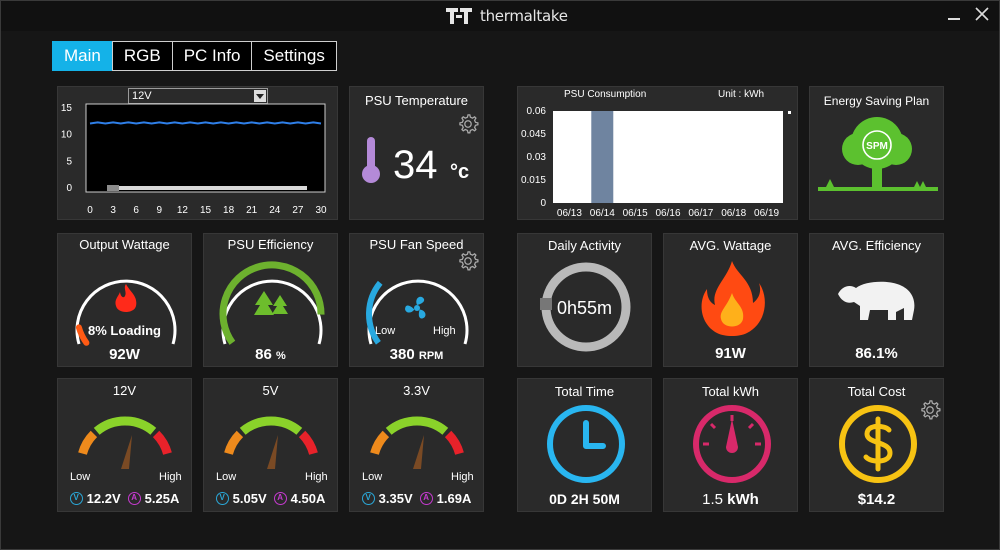 The height and width of the screenshot is (550, 1000). What do you see at coordinates (170, 477) in the screenshot?
I see `rail-12v-high-label: High` at bounding box center [170, 477].